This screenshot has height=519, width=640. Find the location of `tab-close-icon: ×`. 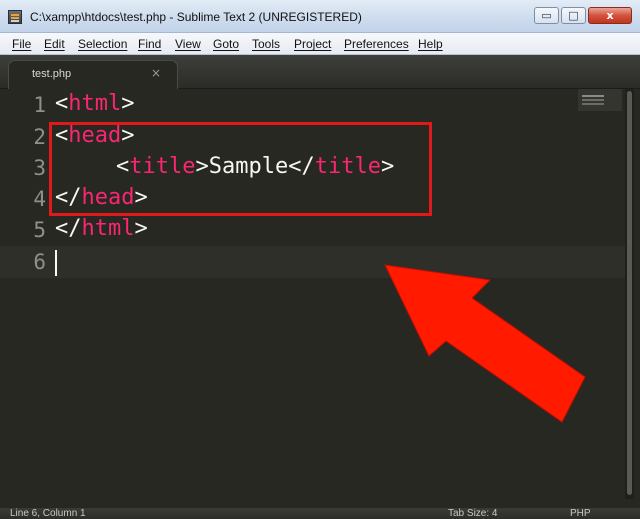

tab-close-icon: × is located at coordinates (156, 73).